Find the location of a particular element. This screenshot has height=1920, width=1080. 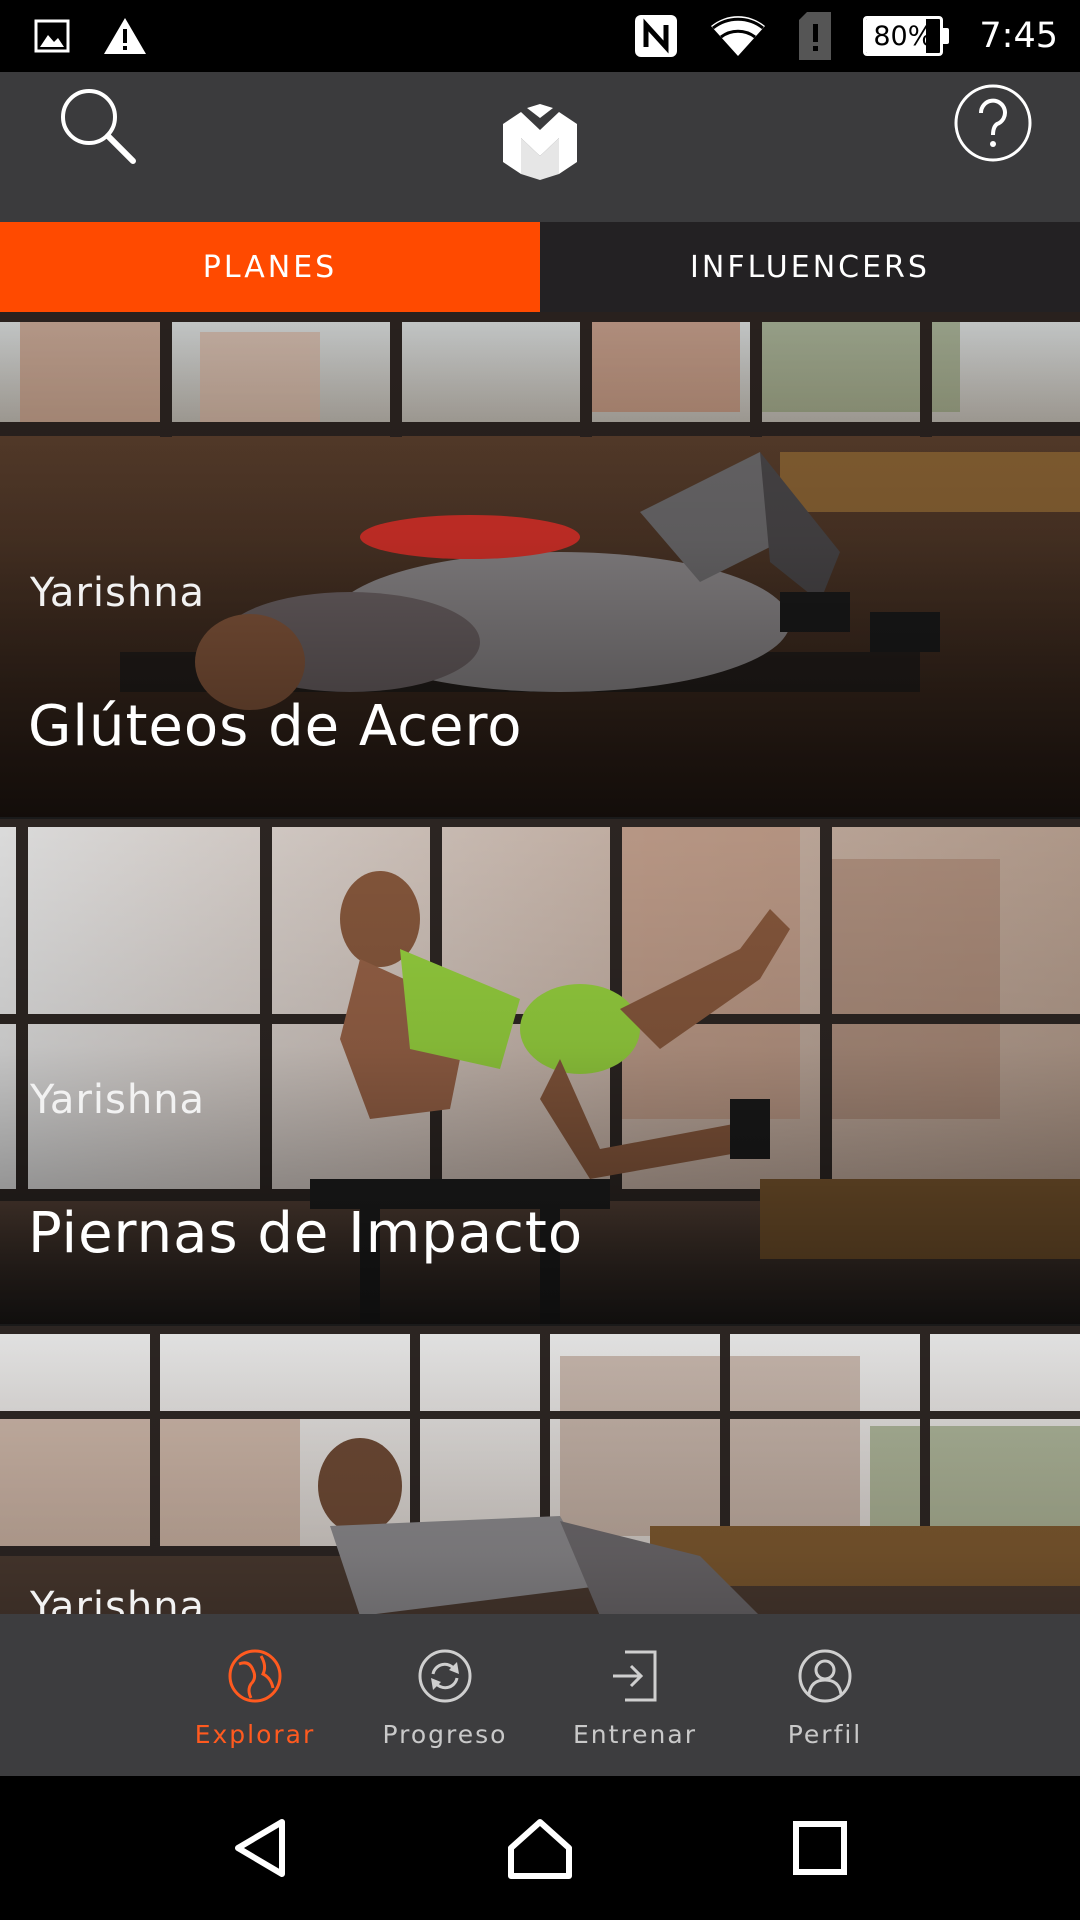

user-icon is located at coordinates (825, 1678).